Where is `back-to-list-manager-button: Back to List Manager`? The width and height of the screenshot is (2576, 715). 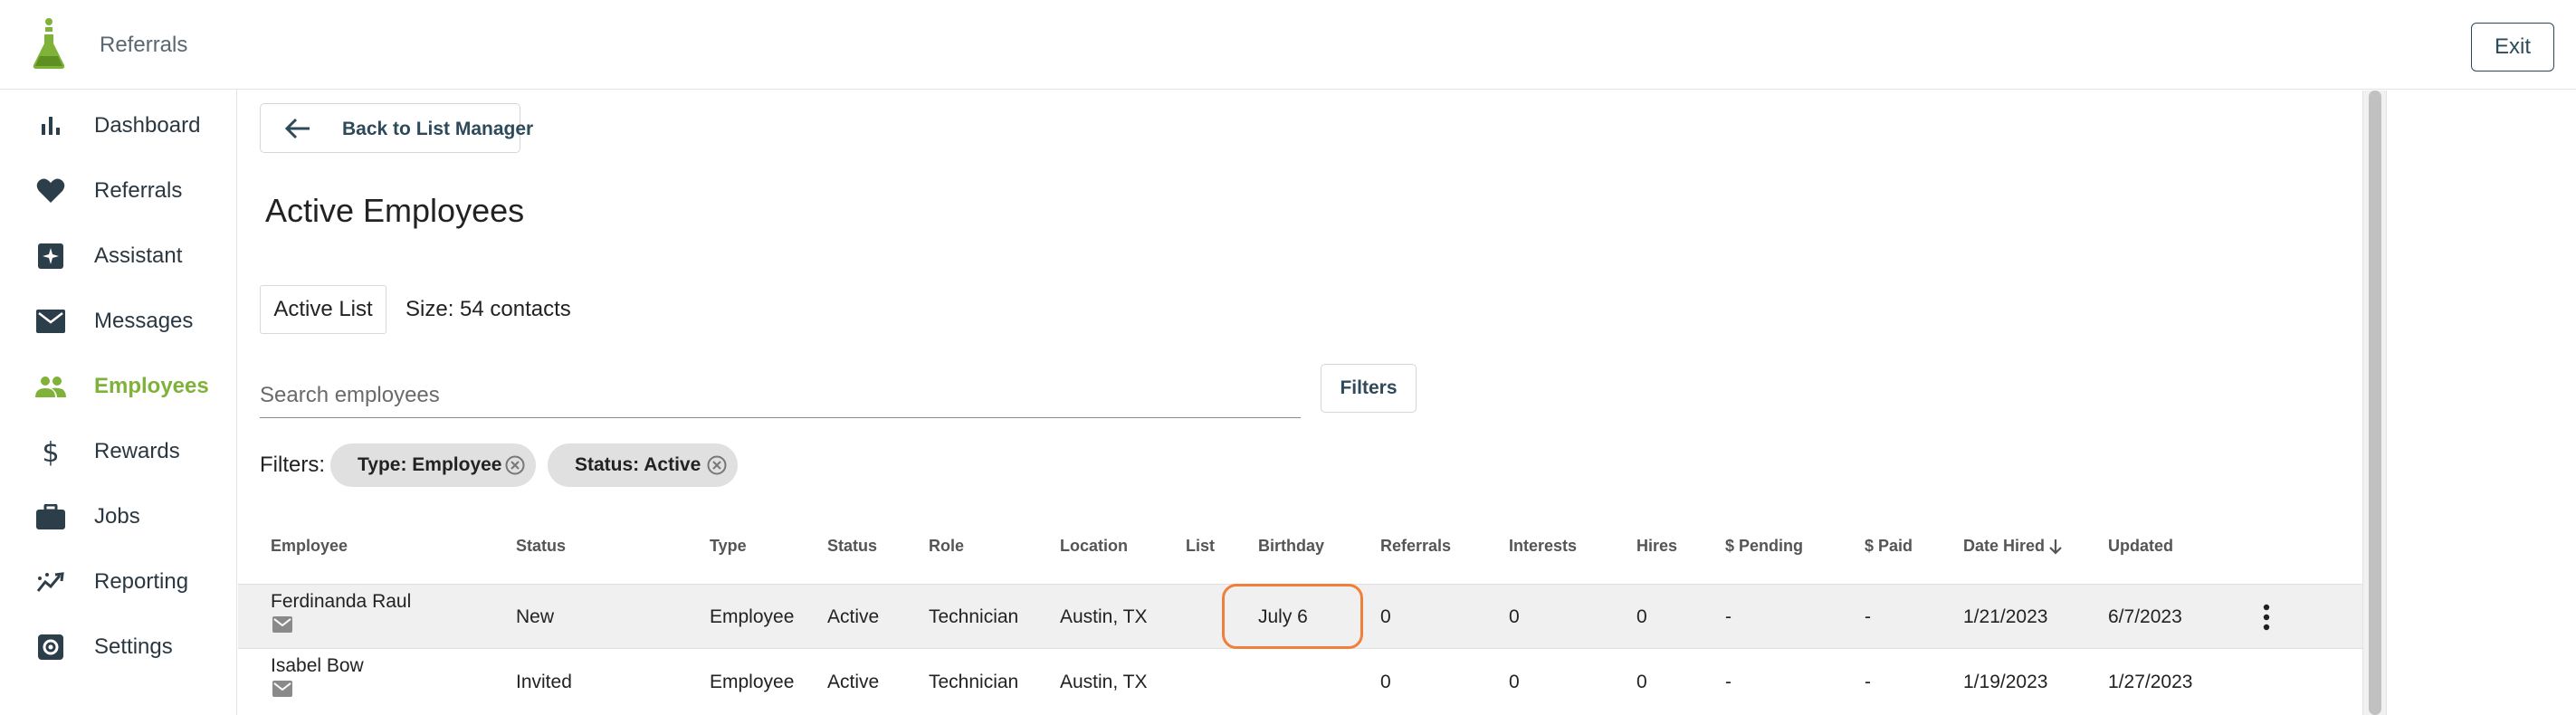 back-to-list-manager-button: Back to List Manager is located at coordinates (397, 128).